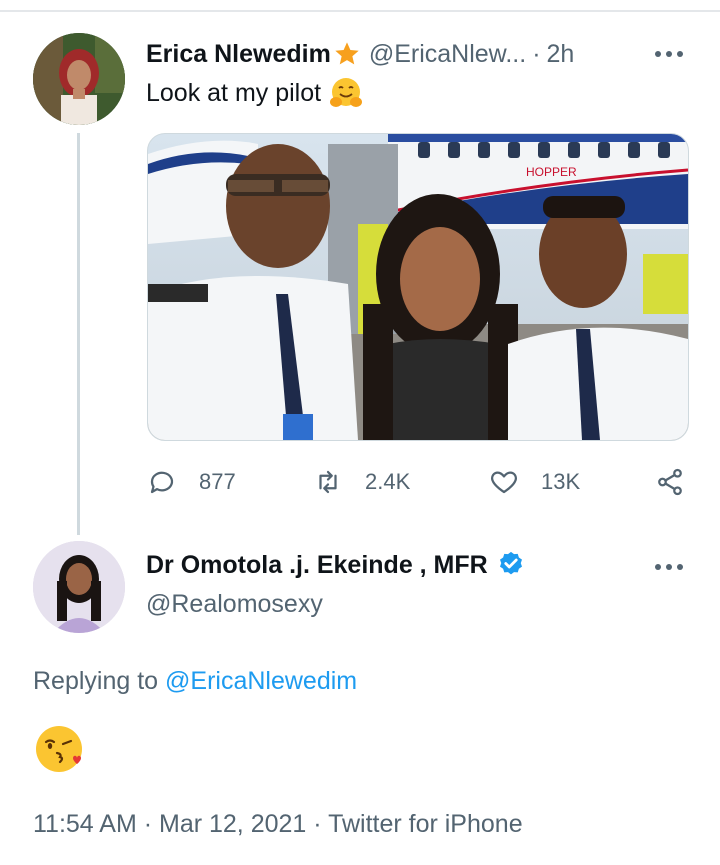 This screenshot has width=720, height=865. Describe the element at coordinates (561, 481) in the screenshot. I see `like-count: 13K` at that location.